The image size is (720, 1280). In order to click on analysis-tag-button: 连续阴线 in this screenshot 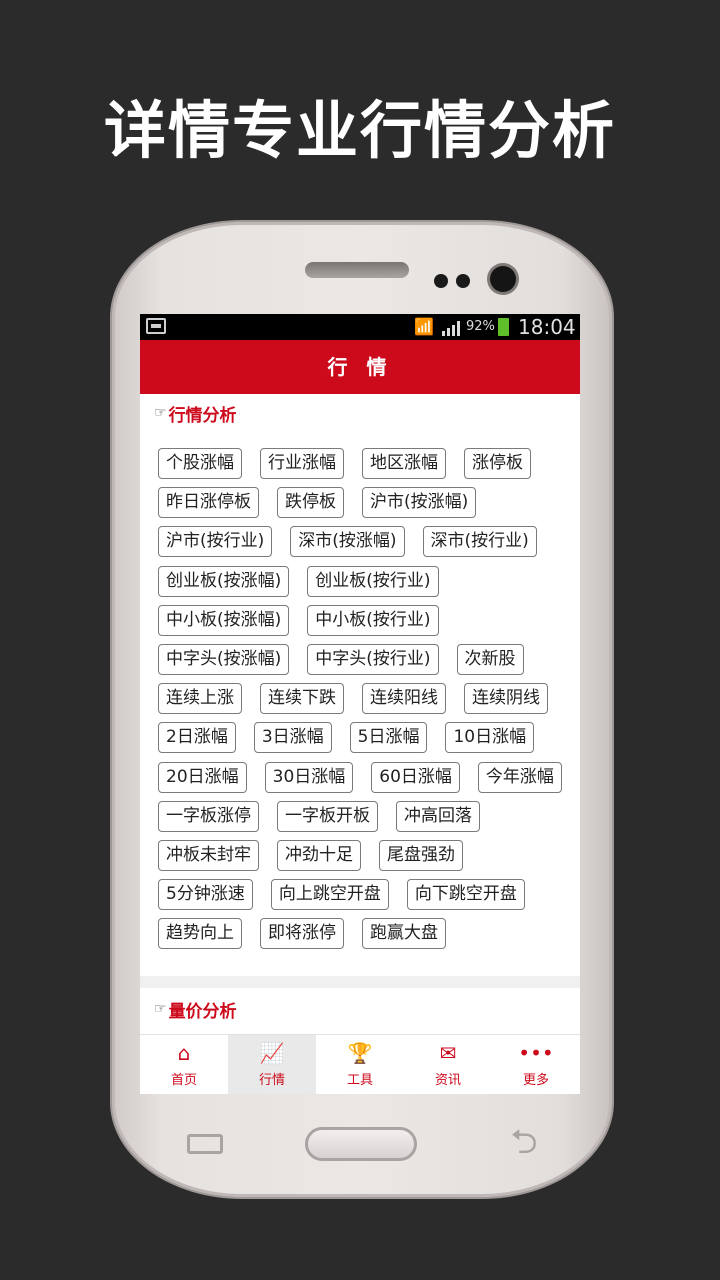, I will do `click(506, 699)`.